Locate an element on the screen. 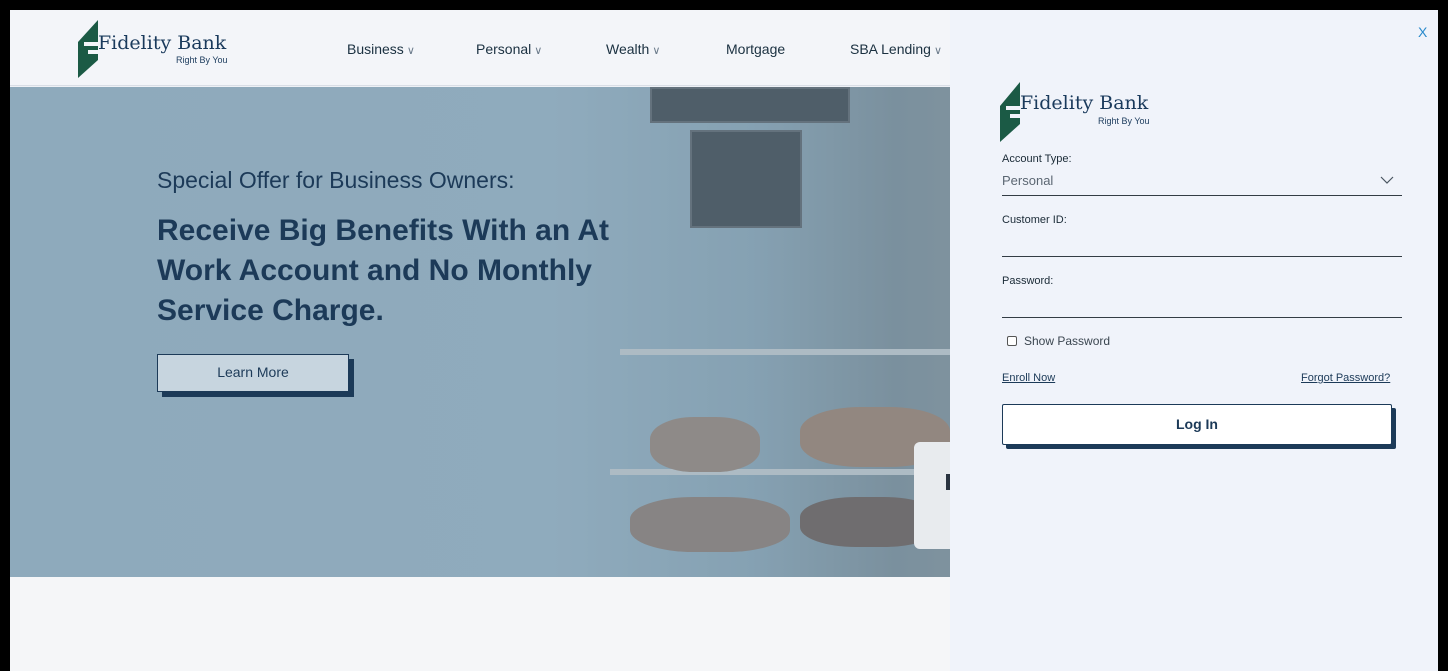  enroll-now-link: Enroll Now is located at coordinates (1028, 378).